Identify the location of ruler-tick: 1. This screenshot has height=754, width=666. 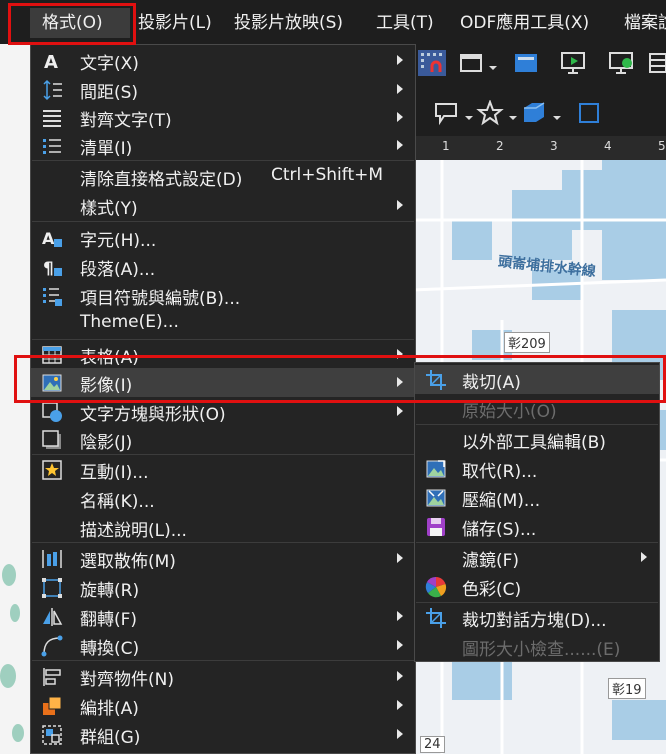
(446, 146).